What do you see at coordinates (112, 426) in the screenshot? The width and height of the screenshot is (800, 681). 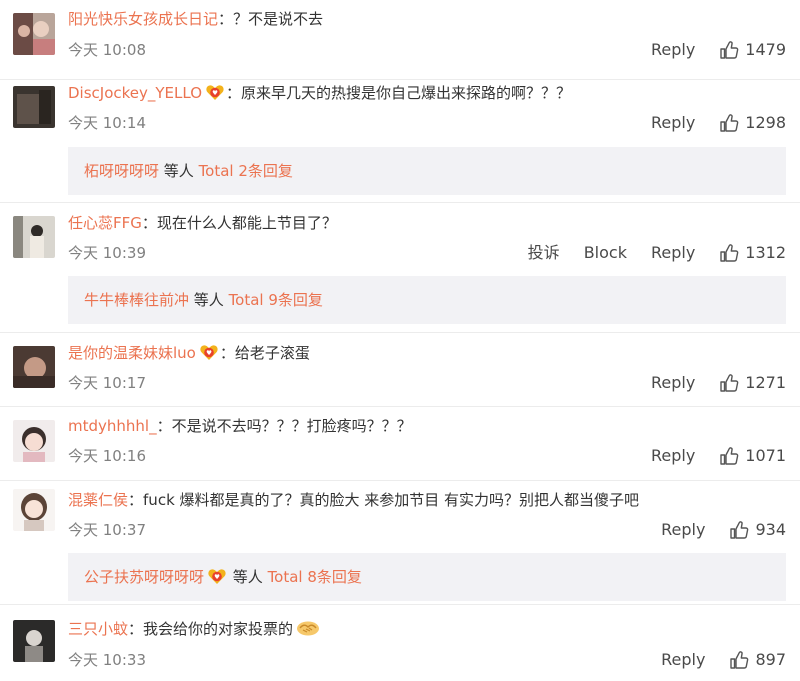 I see `username: mtdyhhhhl_` at bounding box center [112, 426].